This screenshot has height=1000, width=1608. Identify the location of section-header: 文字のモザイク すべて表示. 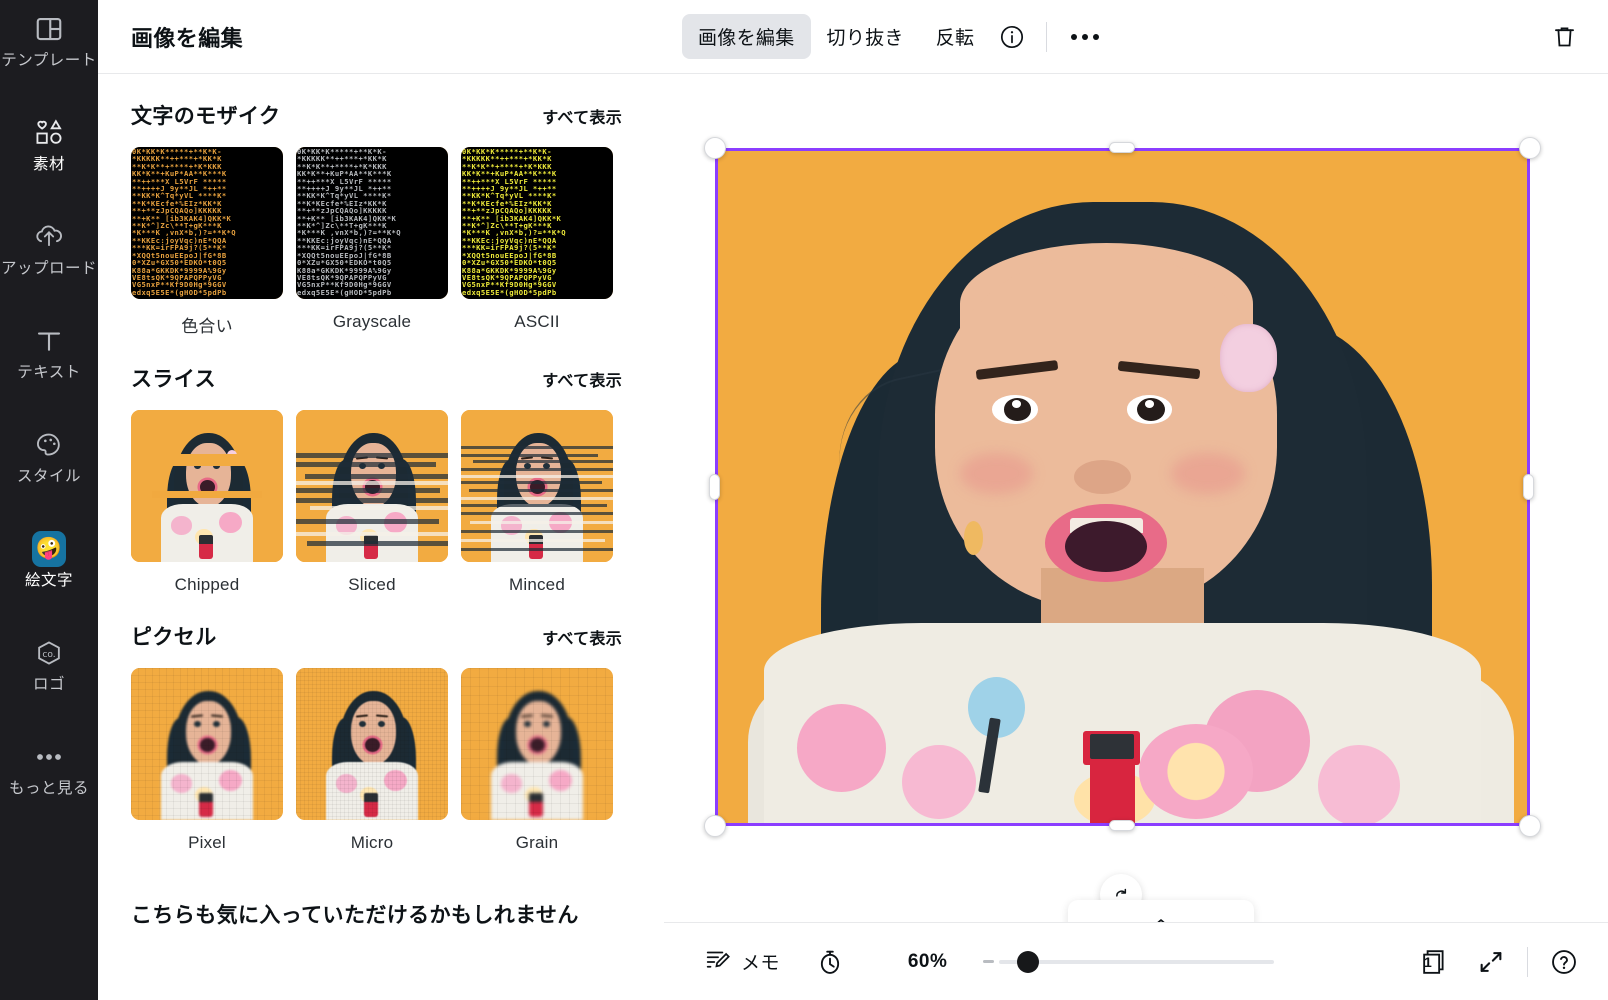
(381, 115).